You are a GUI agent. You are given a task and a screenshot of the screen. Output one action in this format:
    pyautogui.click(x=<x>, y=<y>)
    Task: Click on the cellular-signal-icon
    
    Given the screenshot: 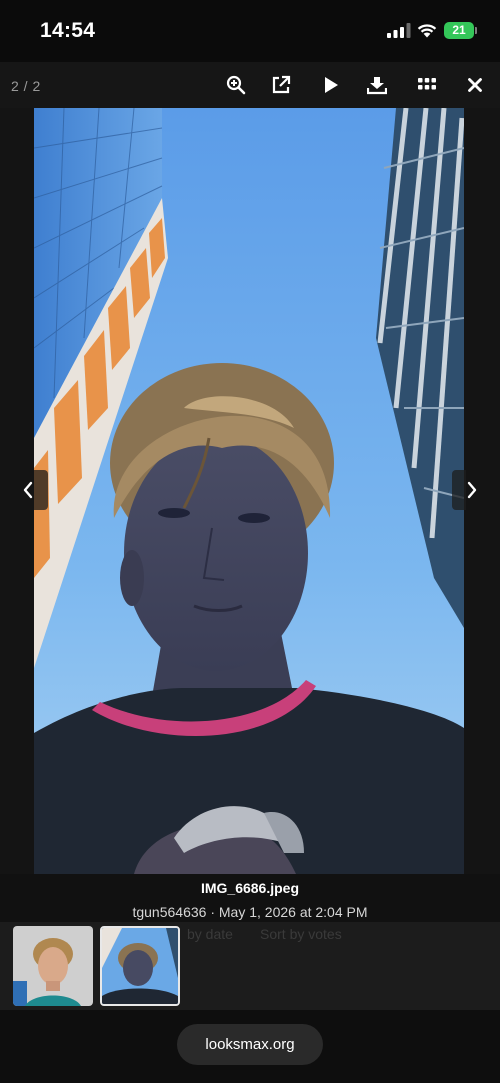 What is the action you would take?
    pyautogui.click(x=399, y=30)
    